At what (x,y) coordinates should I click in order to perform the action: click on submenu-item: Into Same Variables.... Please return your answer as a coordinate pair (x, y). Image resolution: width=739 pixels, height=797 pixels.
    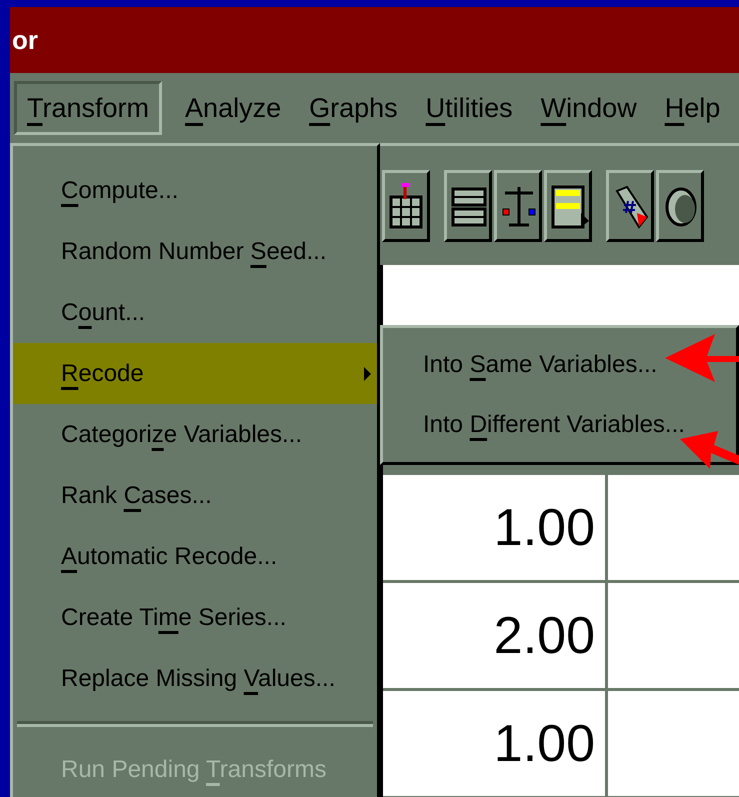
    Looking at the image, I should click on (559, 365).